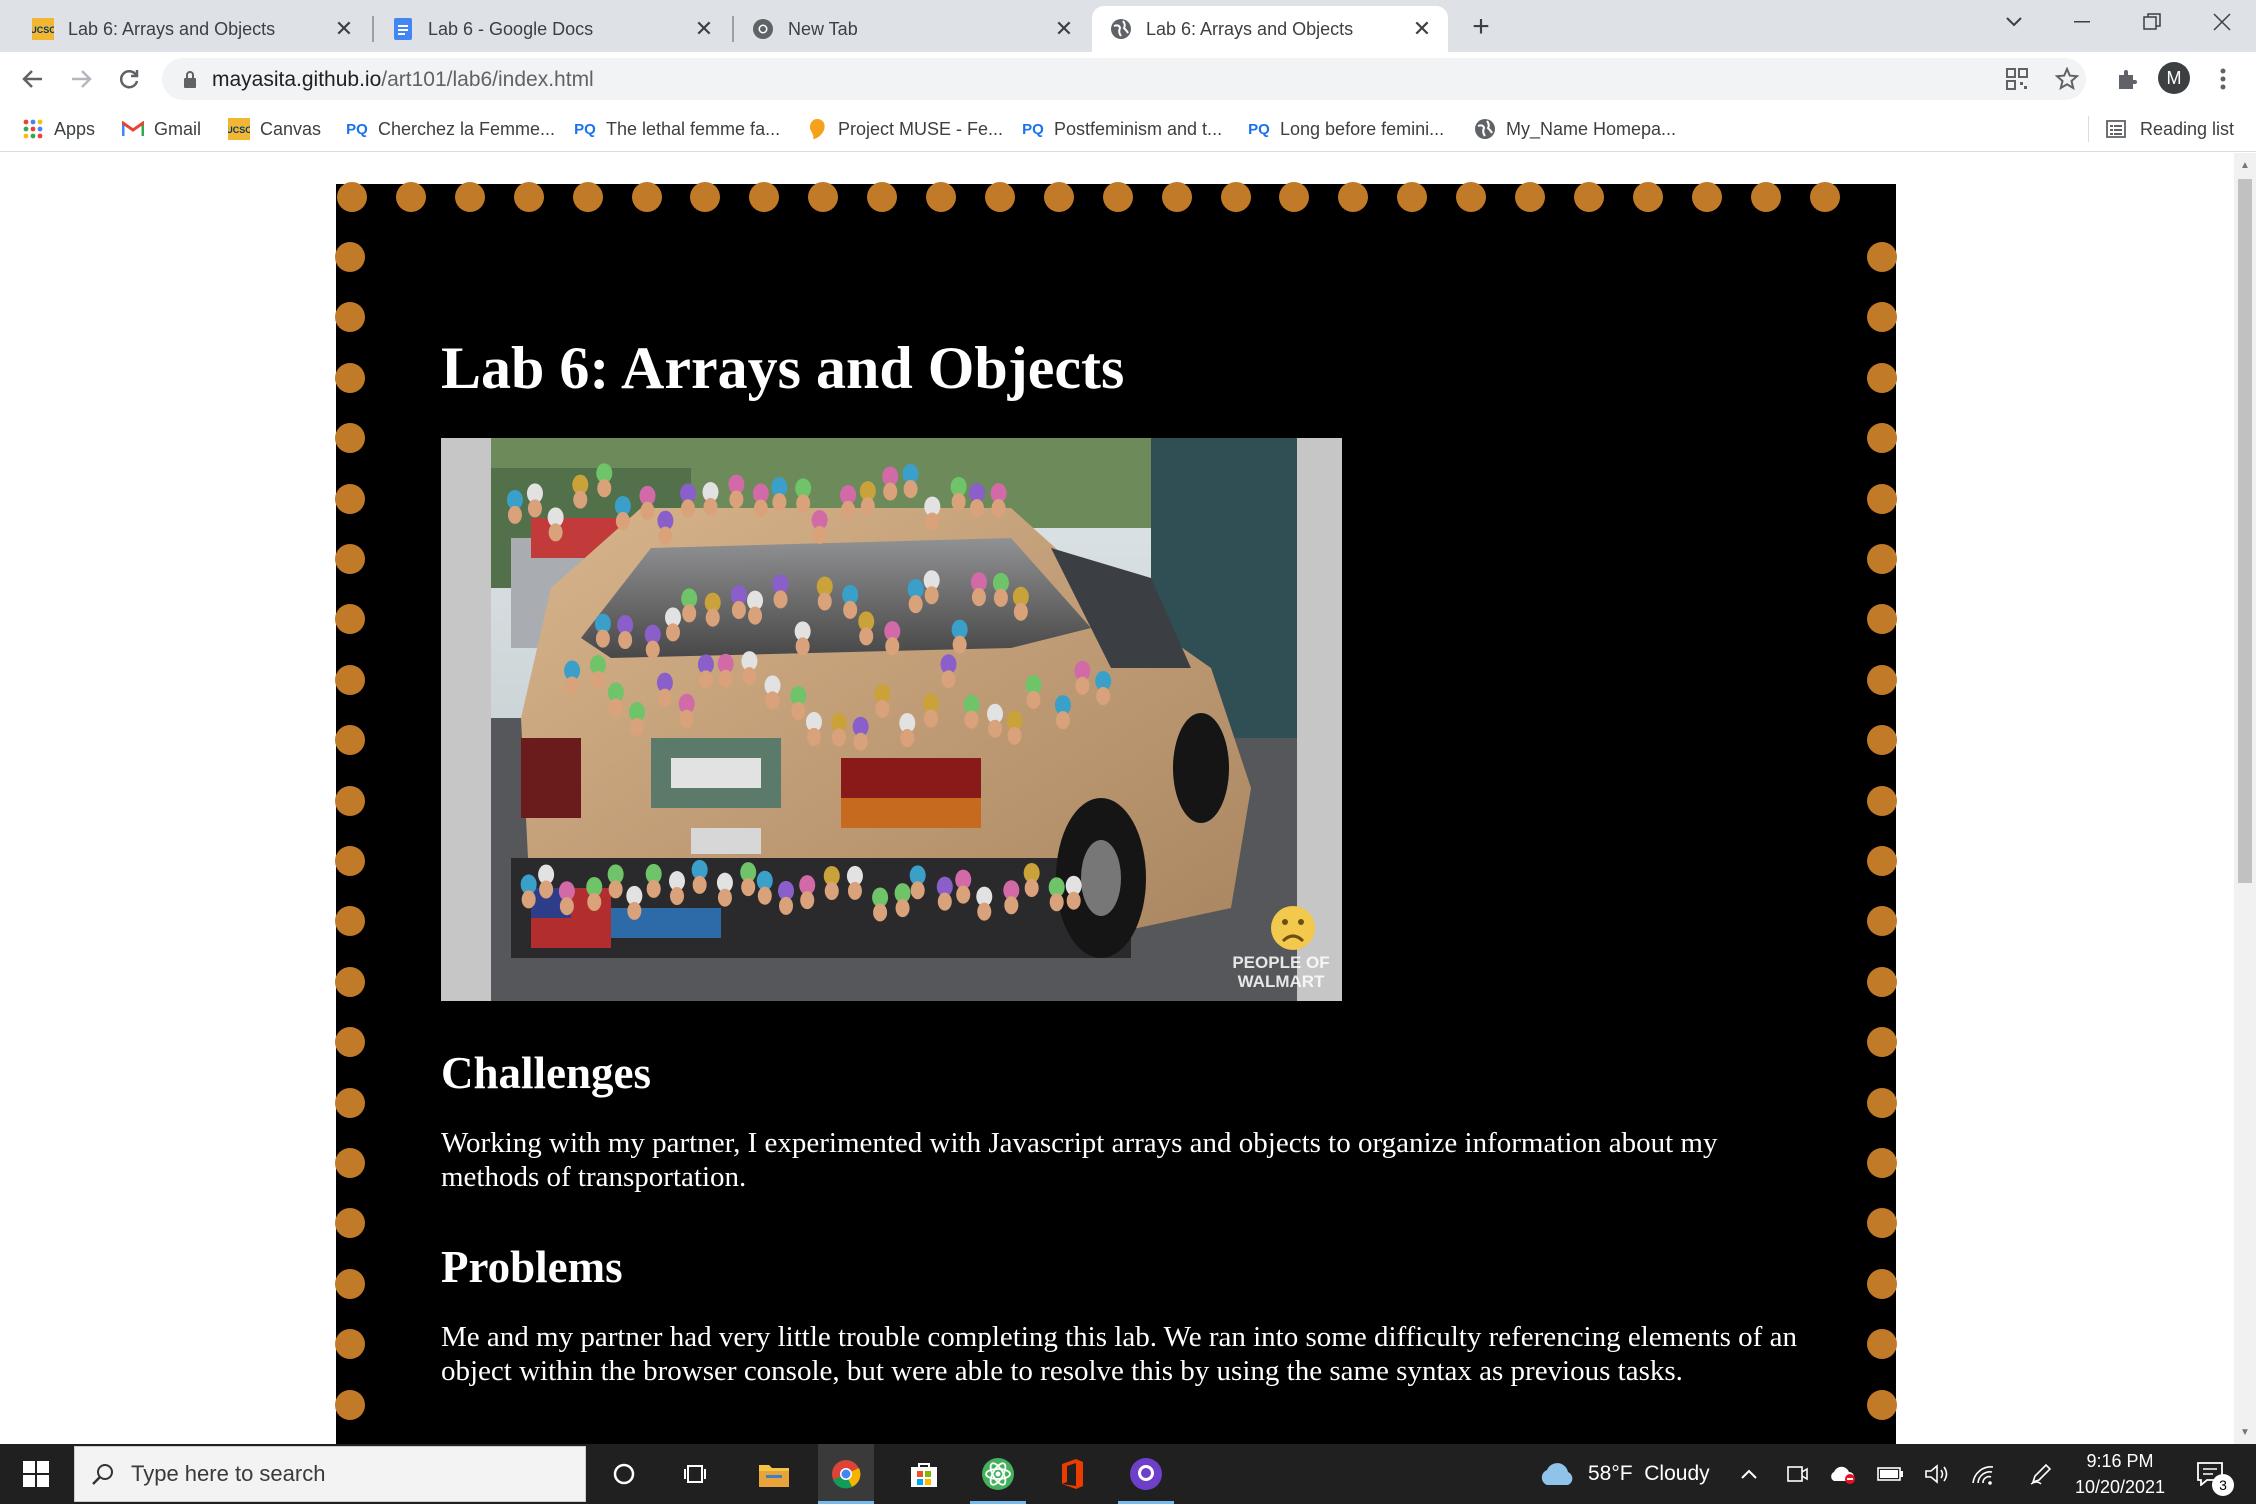  I want to click on weather-widget: 58°F Cloudy, so click(1624, 1474).